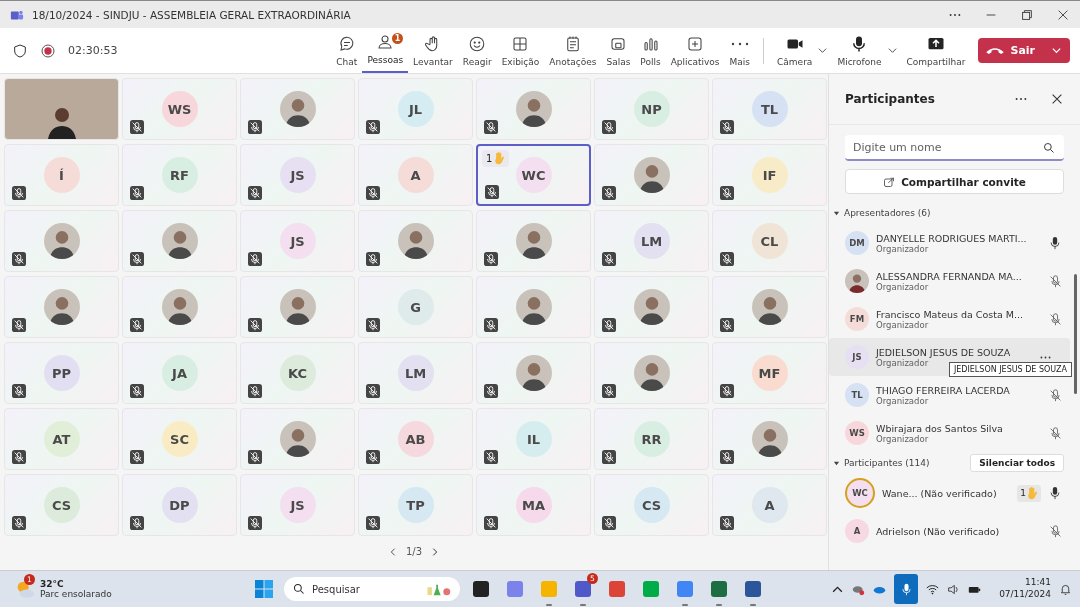 The image size is (1080, 607). I want to click on avatar-initials: CS, so click(651, 505).